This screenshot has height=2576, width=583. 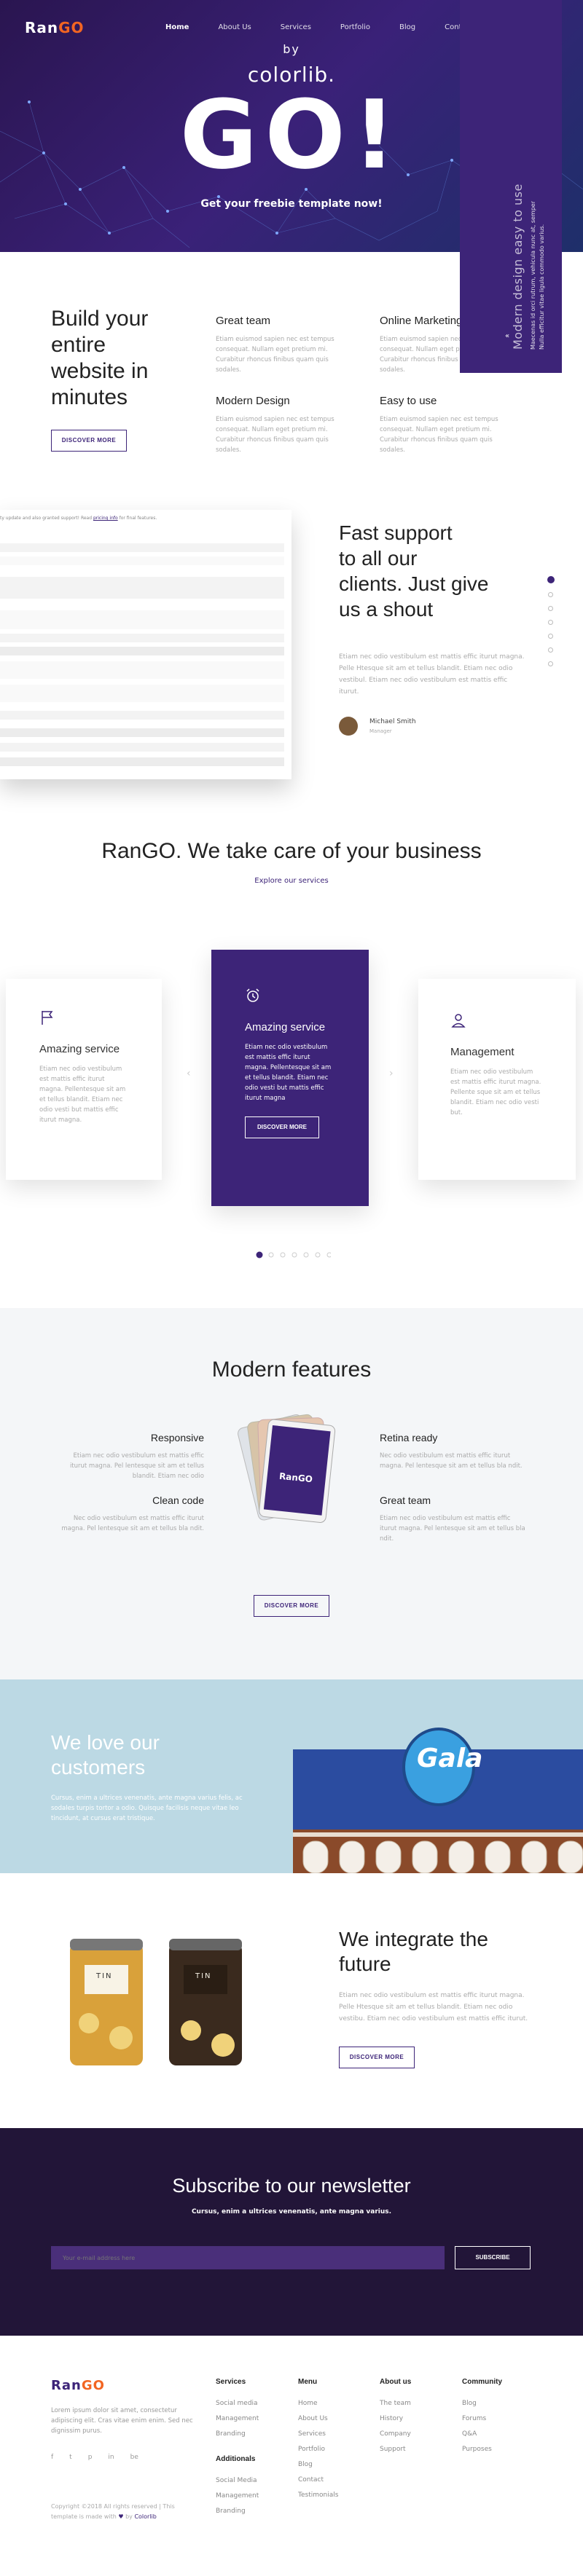 What do you see at coordinates (291, 881) in the screenshot?
I see `explore-services-link: Explore our services` at bounding box center [291, 881].